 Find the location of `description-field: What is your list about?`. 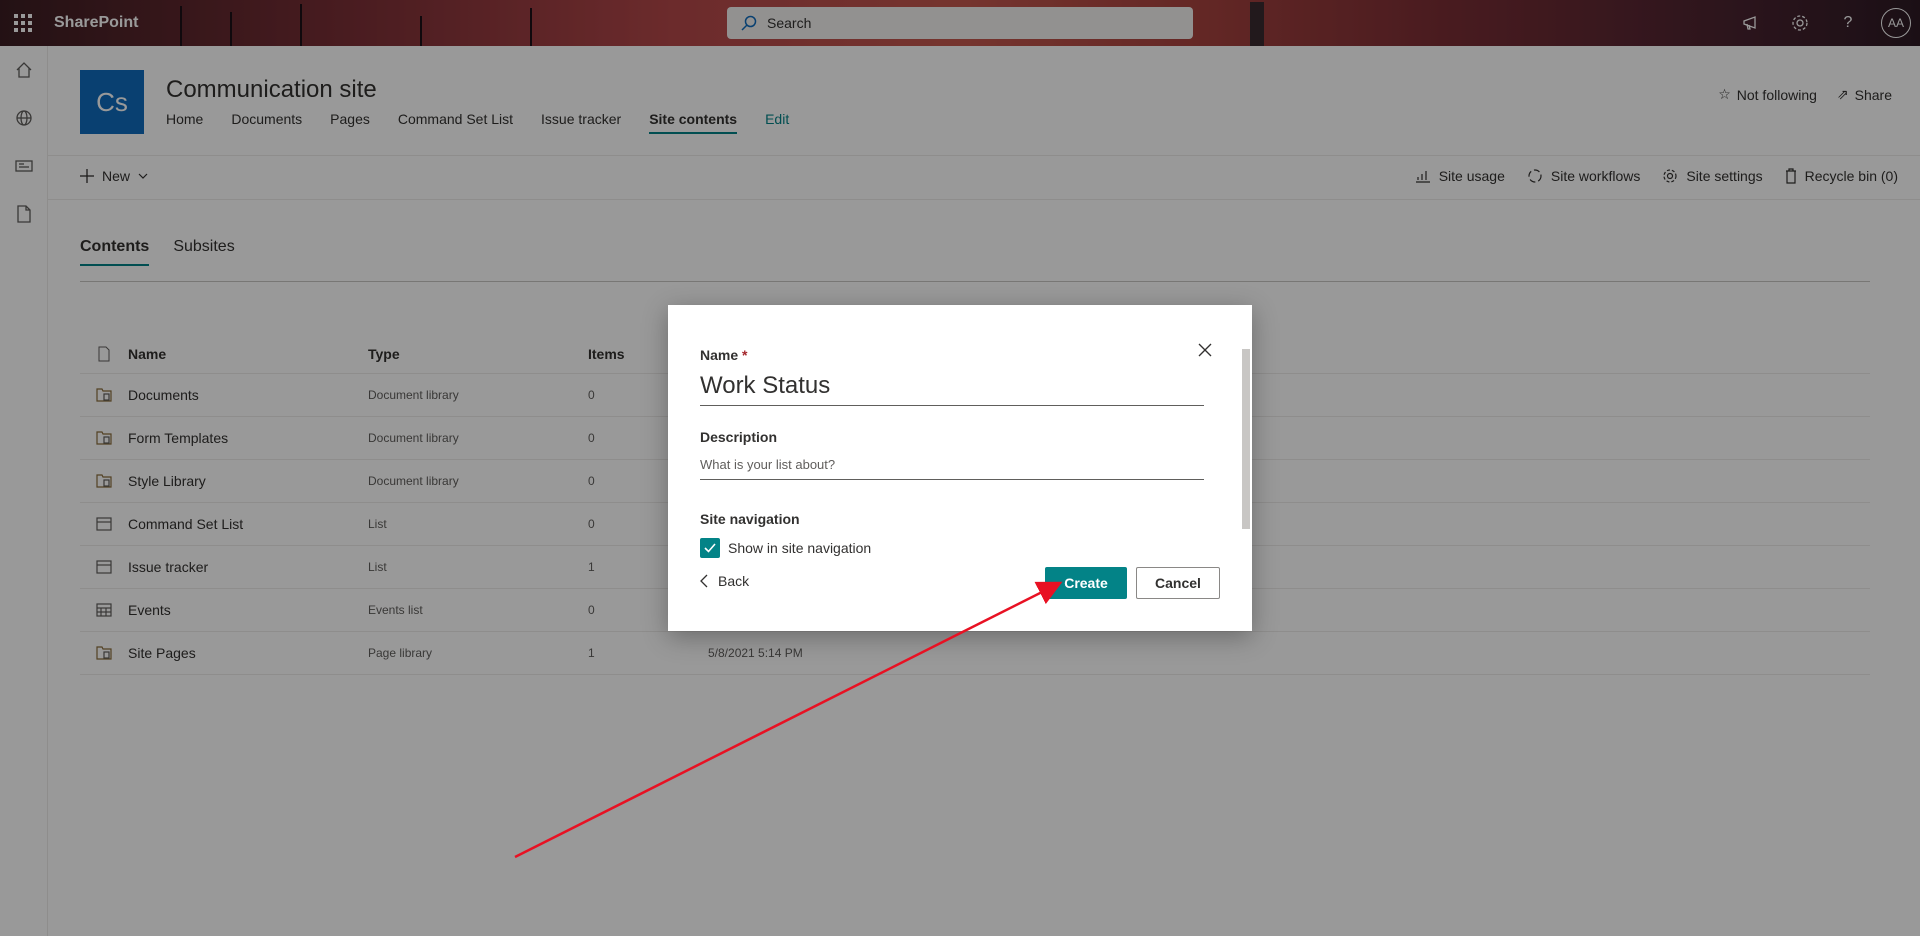

description-field: What is your list about? is located at coordinates (952, 467).